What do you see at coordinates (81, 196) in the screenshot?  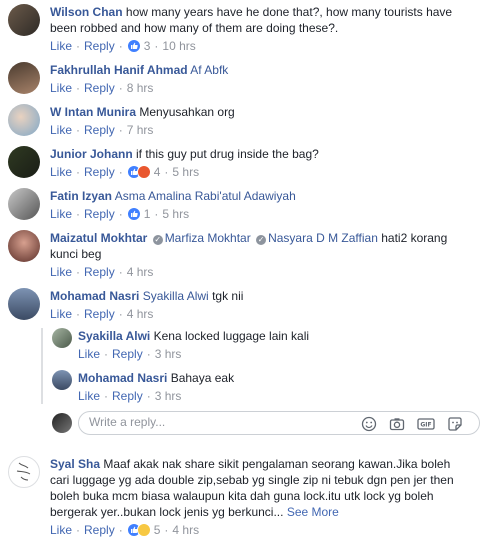 I see `commenter-name: Fatin Izyan` at bounding box center [81, 196].